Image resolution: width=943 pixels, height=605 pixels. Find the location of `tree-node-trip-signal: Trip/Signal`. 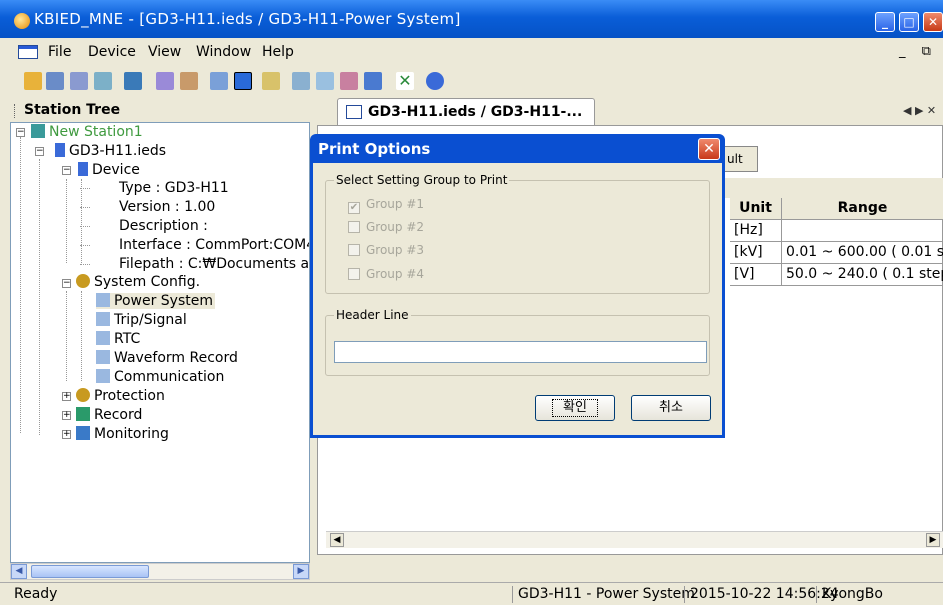

tree-node-trip-signal: Trip/Signal is located at coordinates (141, 320).